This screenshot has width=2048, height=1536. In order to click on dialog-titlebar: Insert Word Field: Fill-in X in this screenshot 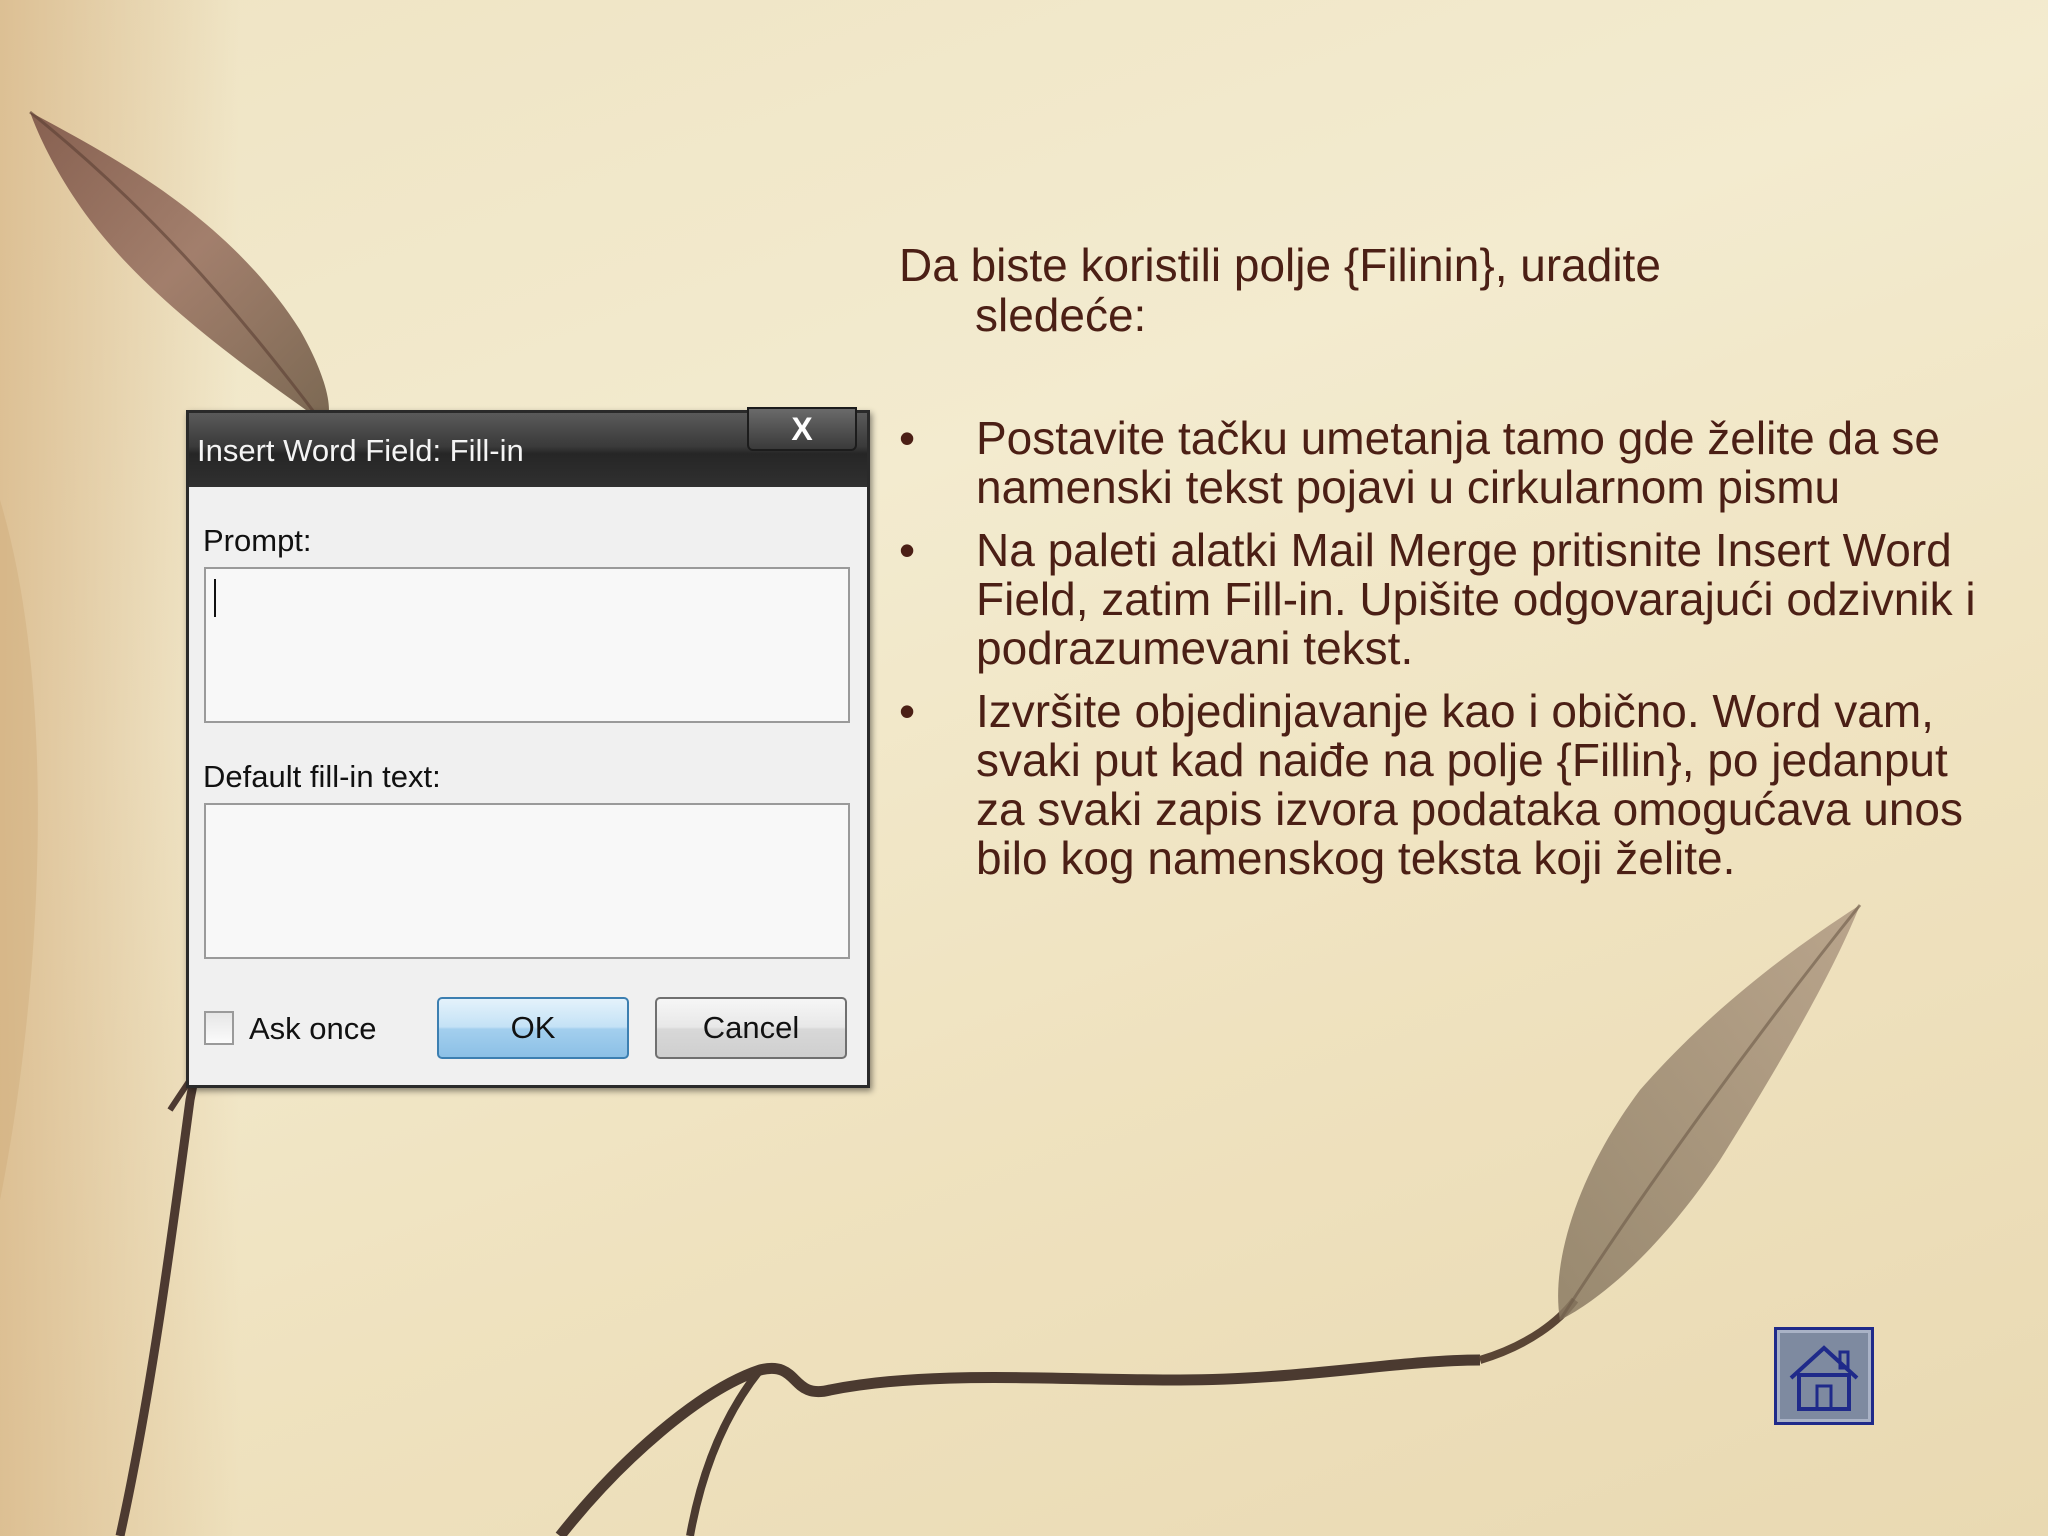, I will do `click(528, 448)`.